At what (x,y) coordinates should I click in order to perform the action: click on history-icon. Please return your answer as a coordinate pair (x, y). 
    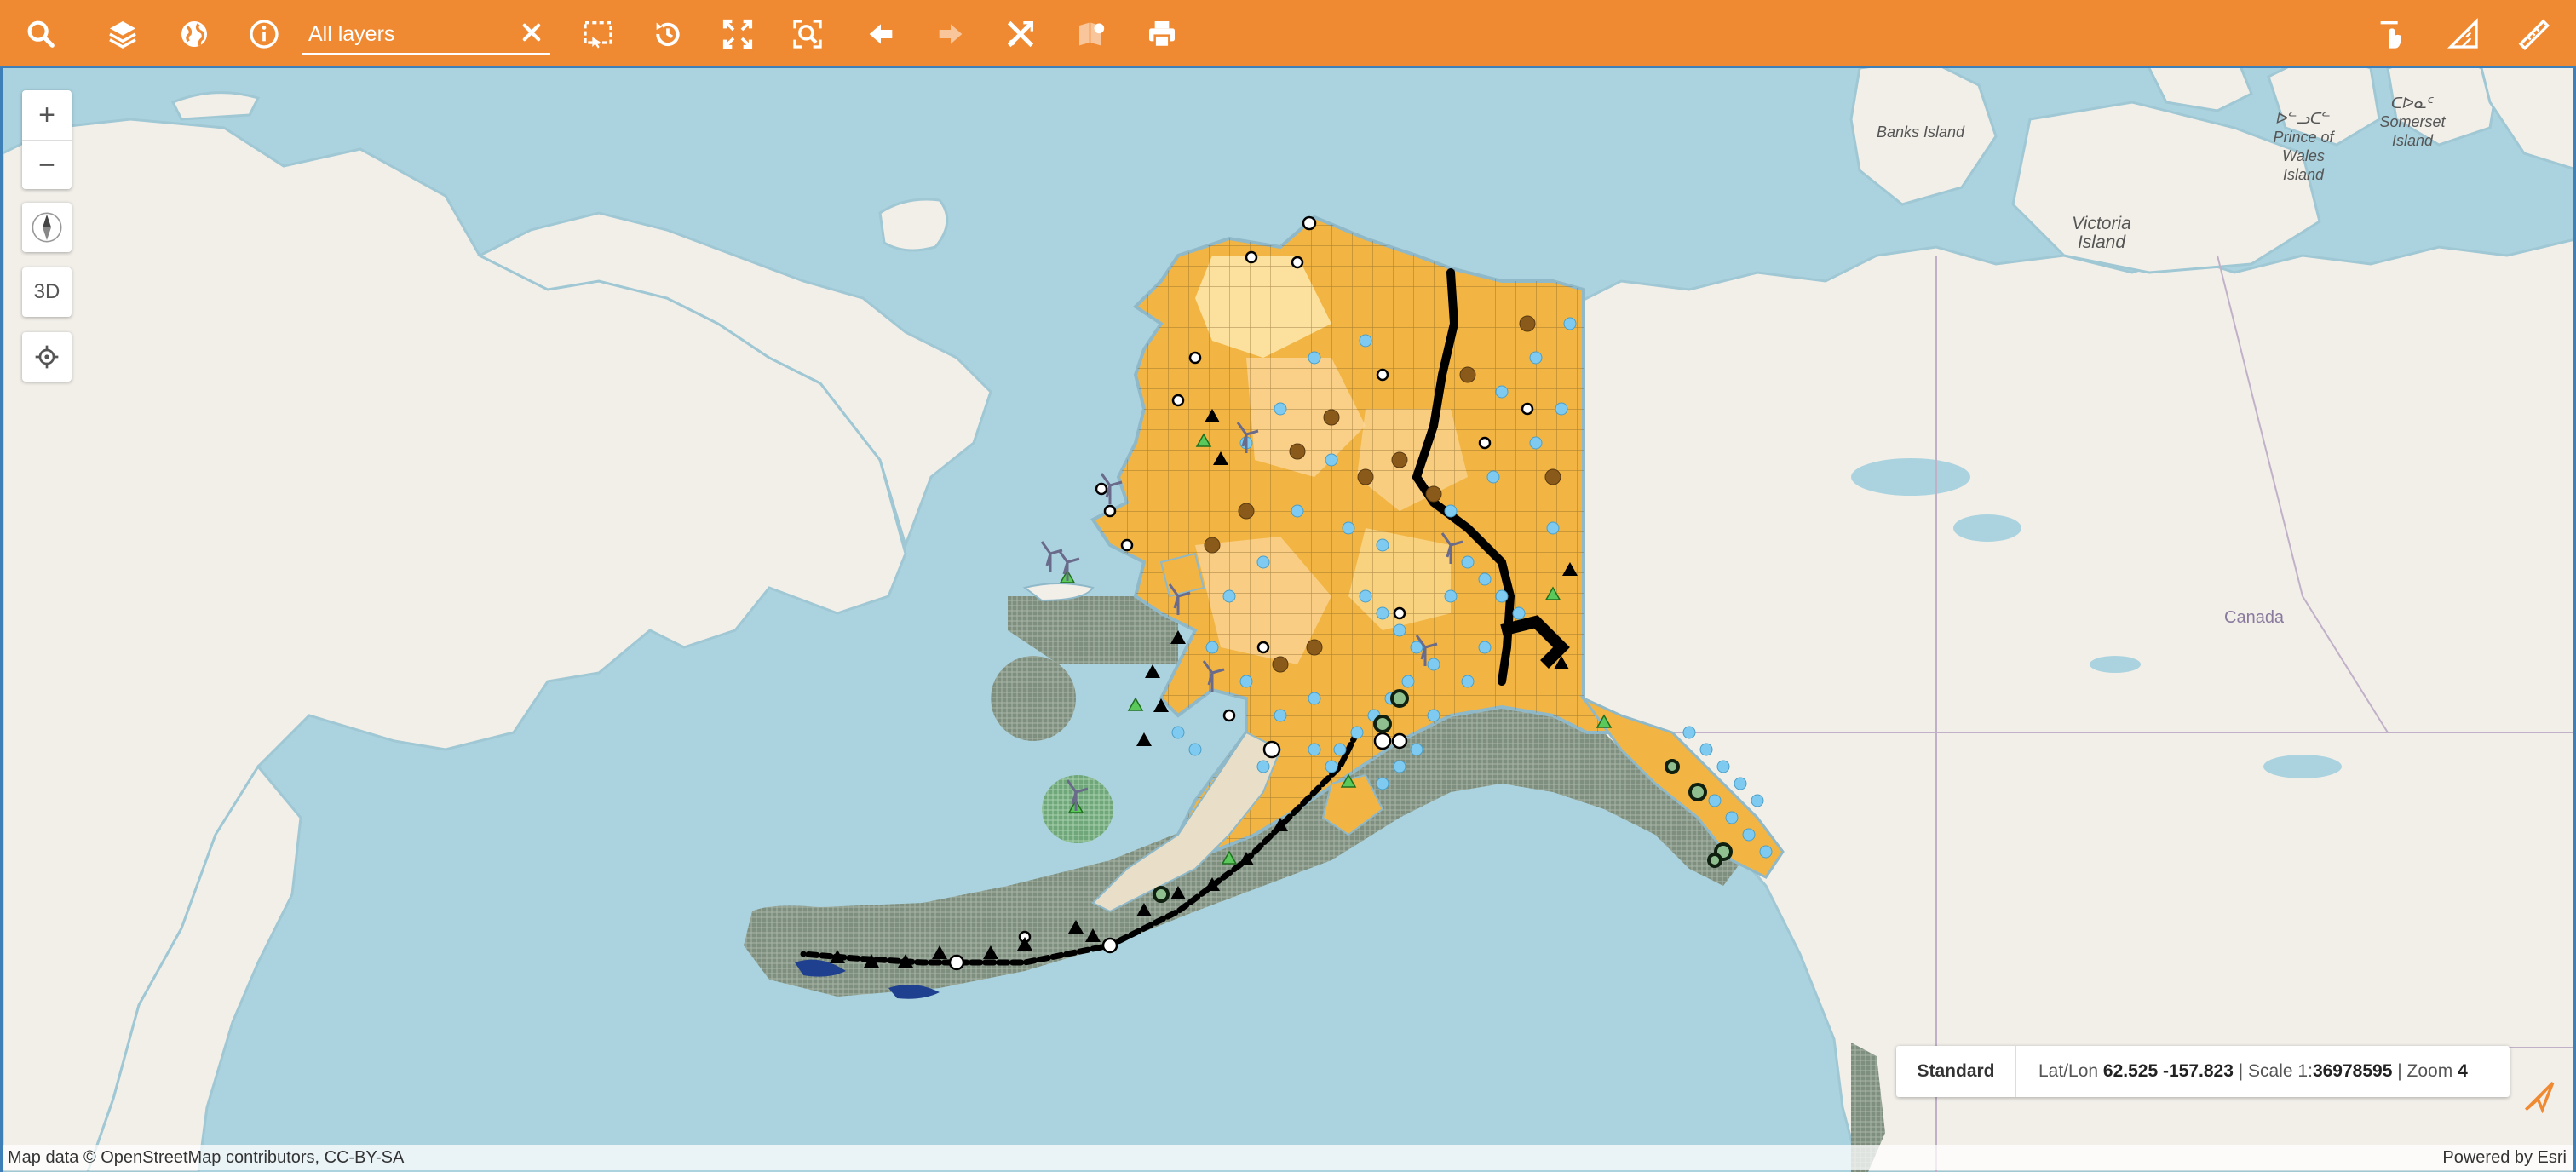
    Looking at the image, I should click on (668, 34).